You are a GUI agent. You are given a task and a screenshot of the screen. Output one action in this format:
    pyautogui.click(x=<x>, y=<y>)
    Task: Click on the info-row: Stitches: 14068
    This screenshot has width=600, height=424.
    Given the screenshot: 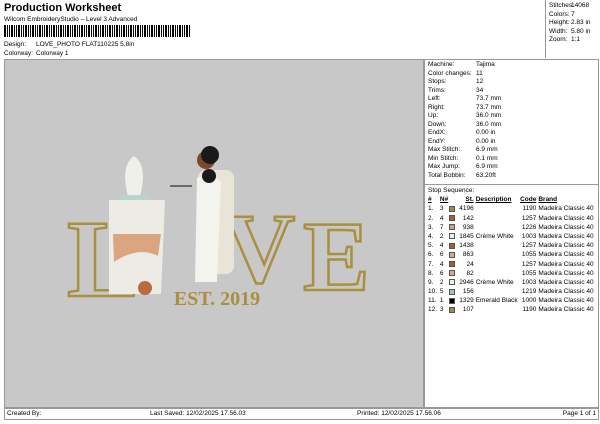 What is the action you would take?
    pyautogui.click(x=574, y=6)
    